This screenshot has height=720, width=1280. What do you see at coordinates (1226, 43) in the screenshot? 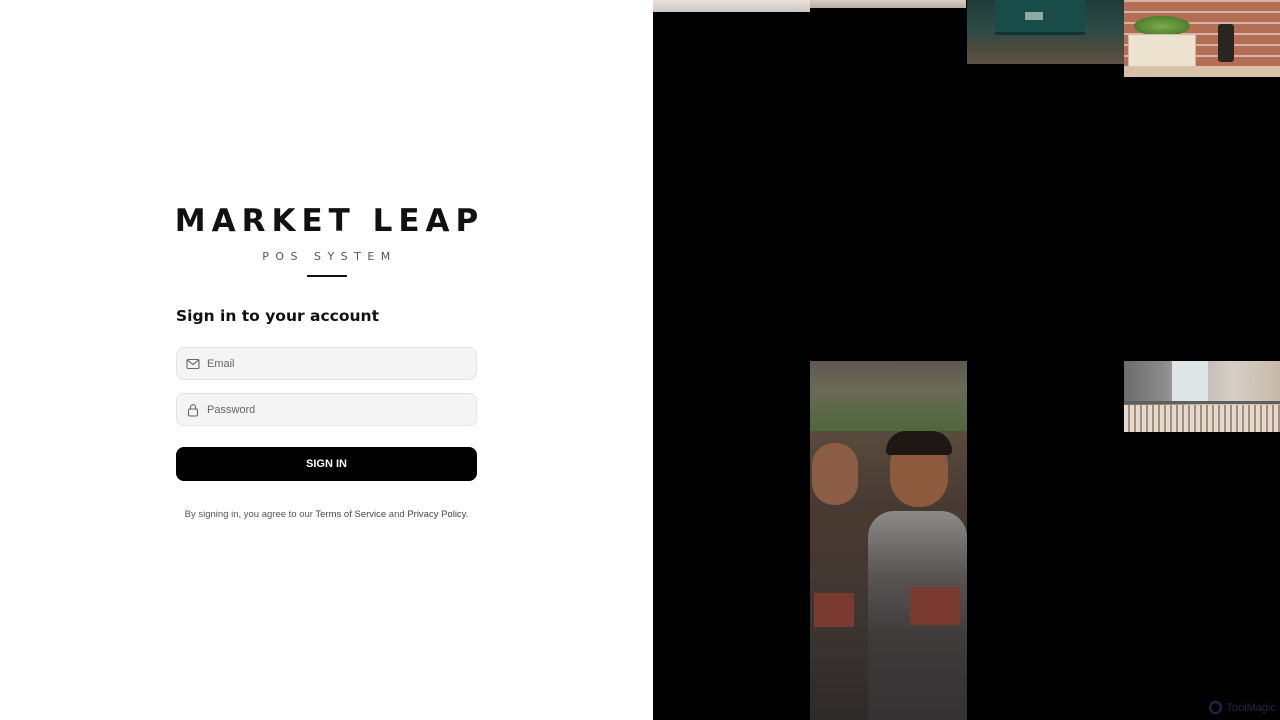
I see `lantern` at bounding box center [1226, 43].